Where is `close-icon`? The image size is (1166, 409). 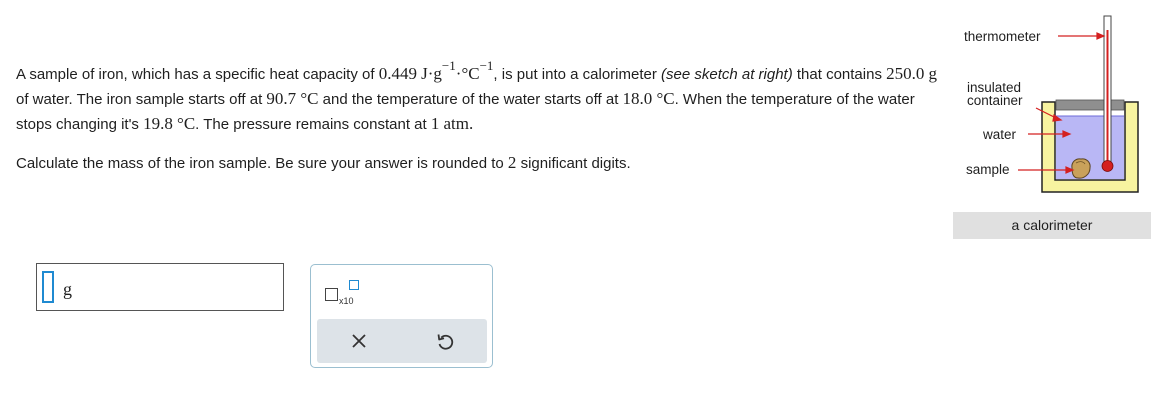
close-icon is located at coordinates (359, 341).